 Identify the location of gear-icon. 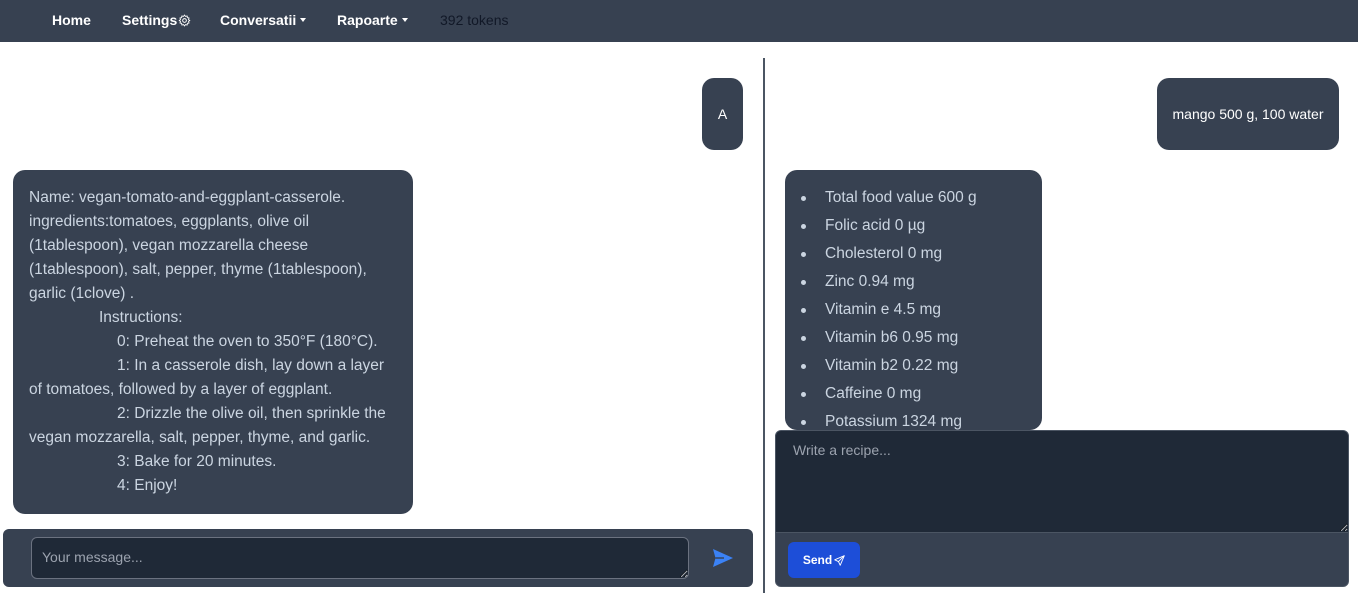
(184, 20).